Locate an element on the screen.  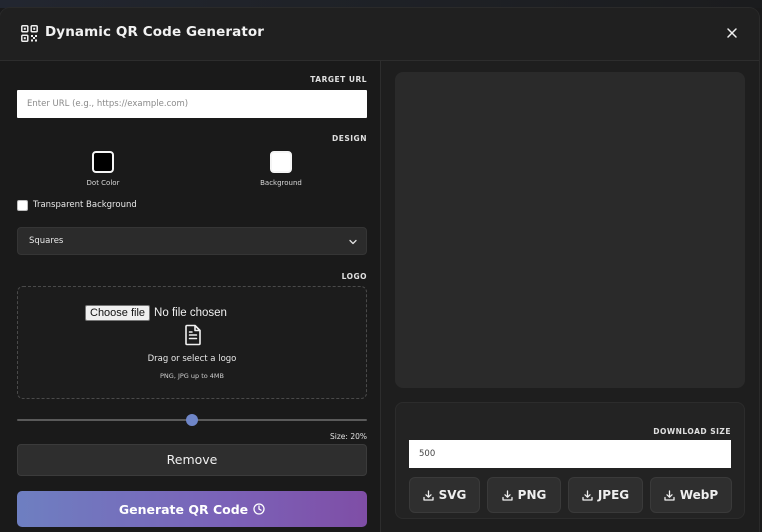
generate-qr-button: Generate QR Code is located at coordinates (192, 509).